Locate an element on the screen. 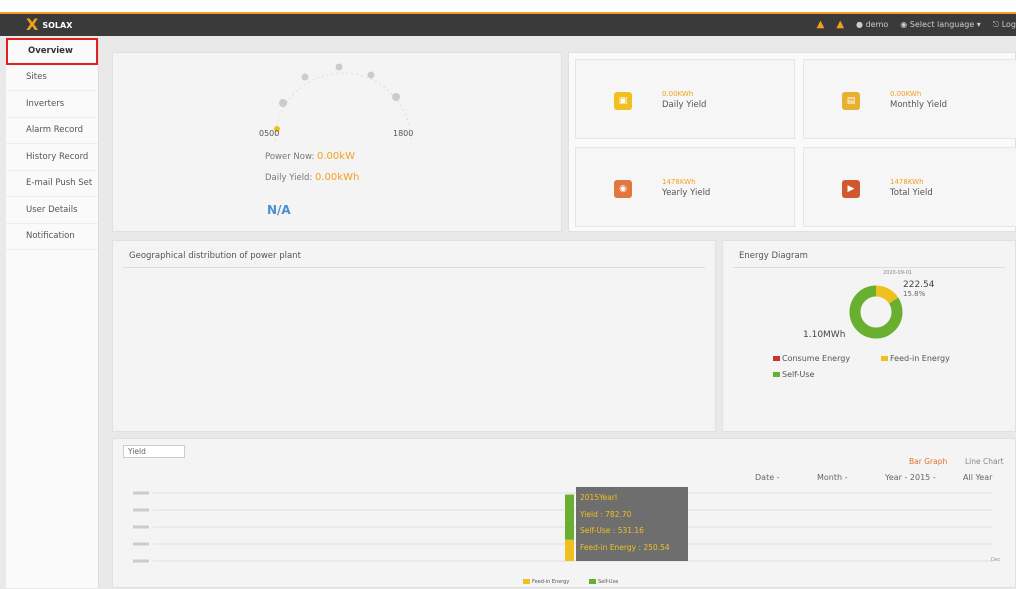 The width and height of the screenshot is (1016, 589). top-right-tools: ▲ ▲ ● demo ◉ Select language ▾ ⎋ Log is located at coordinates (916, 24).